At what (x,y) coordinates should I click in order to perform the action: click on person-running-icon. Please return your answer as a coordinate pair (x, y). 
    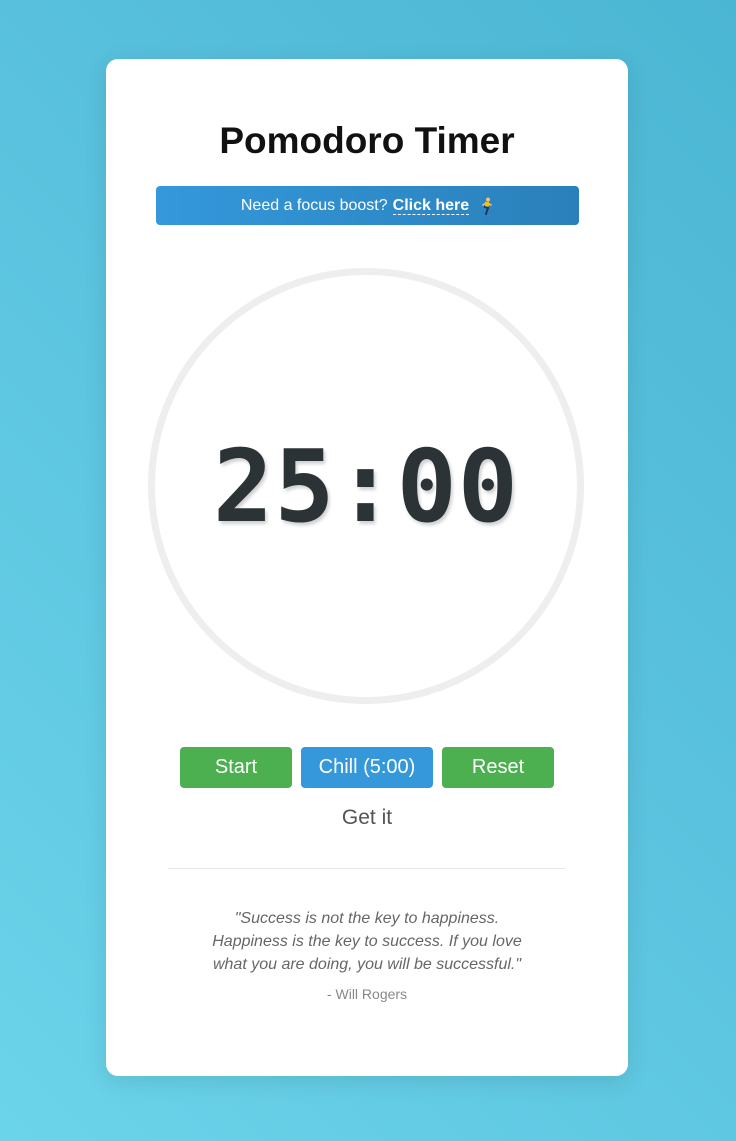
    Looking at the image, I should click on (487, 206).